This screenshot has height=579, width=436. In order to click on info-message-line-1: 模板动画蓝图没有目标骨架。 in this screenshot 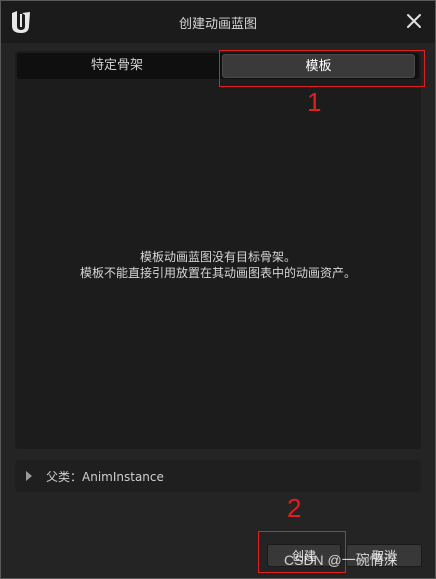, I will do `click(217, 257)`.